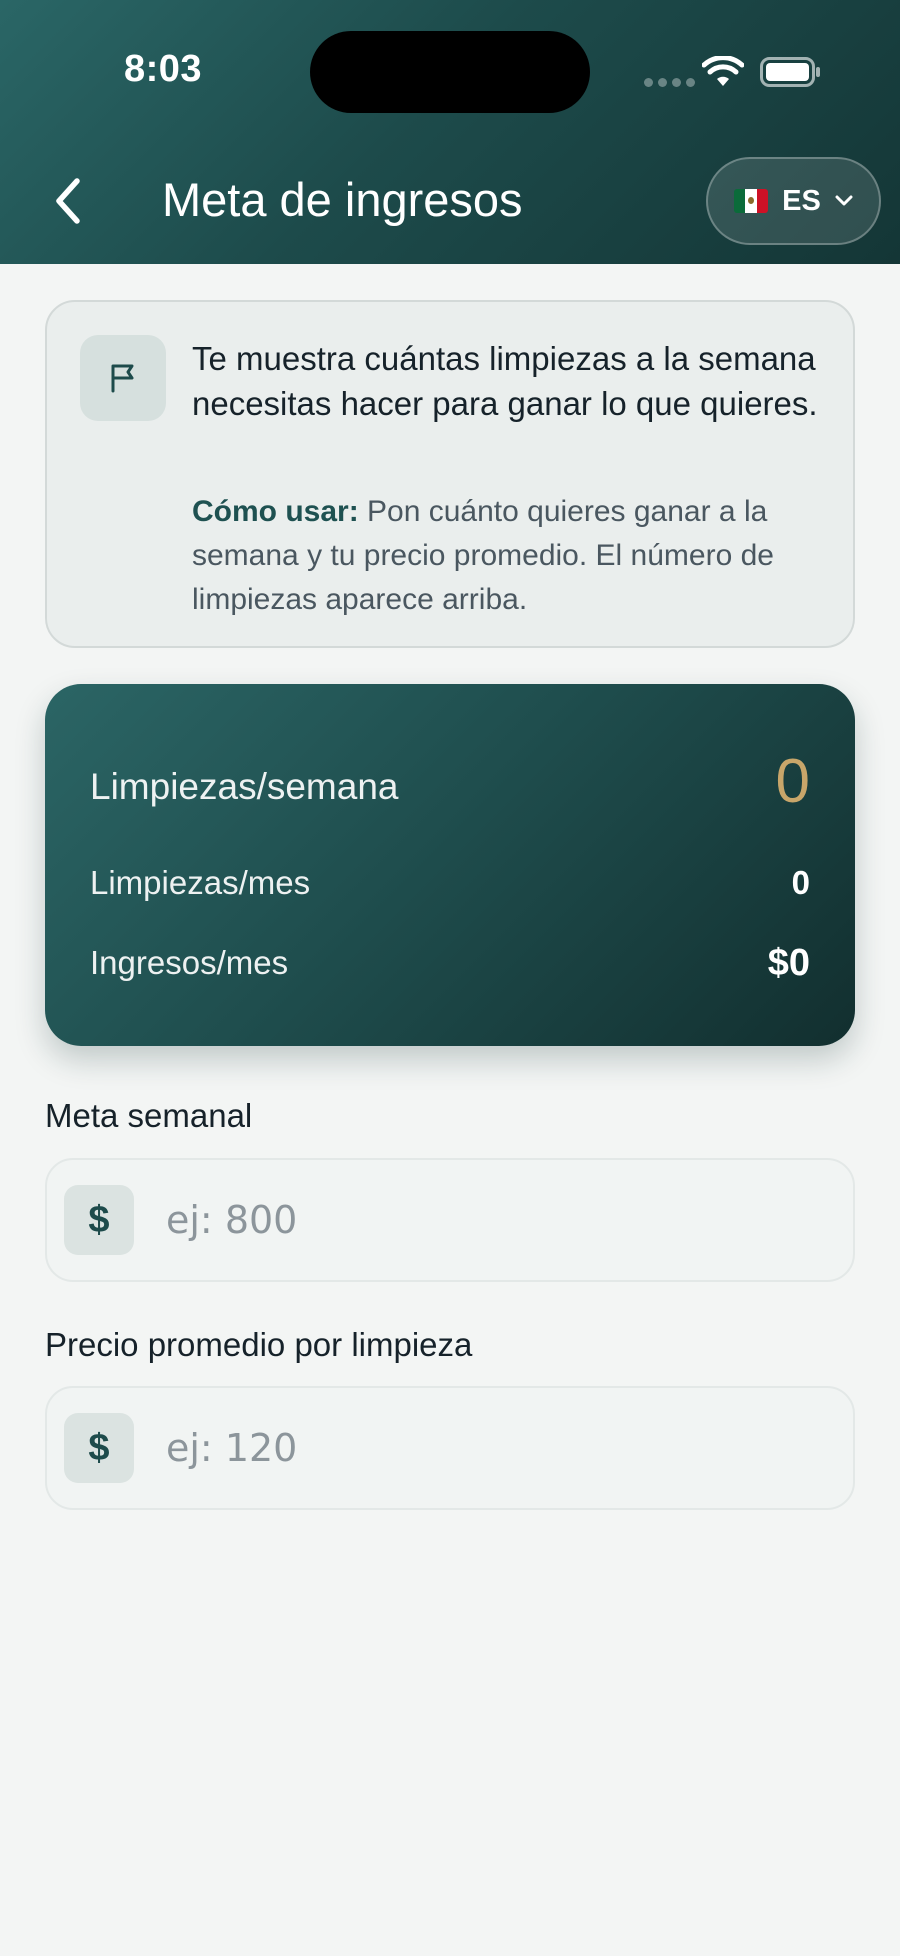  What do you see at coordinates (509, 1448) in the screenshot?
I see `avg-price-input` at bounding box center [509, 1448].